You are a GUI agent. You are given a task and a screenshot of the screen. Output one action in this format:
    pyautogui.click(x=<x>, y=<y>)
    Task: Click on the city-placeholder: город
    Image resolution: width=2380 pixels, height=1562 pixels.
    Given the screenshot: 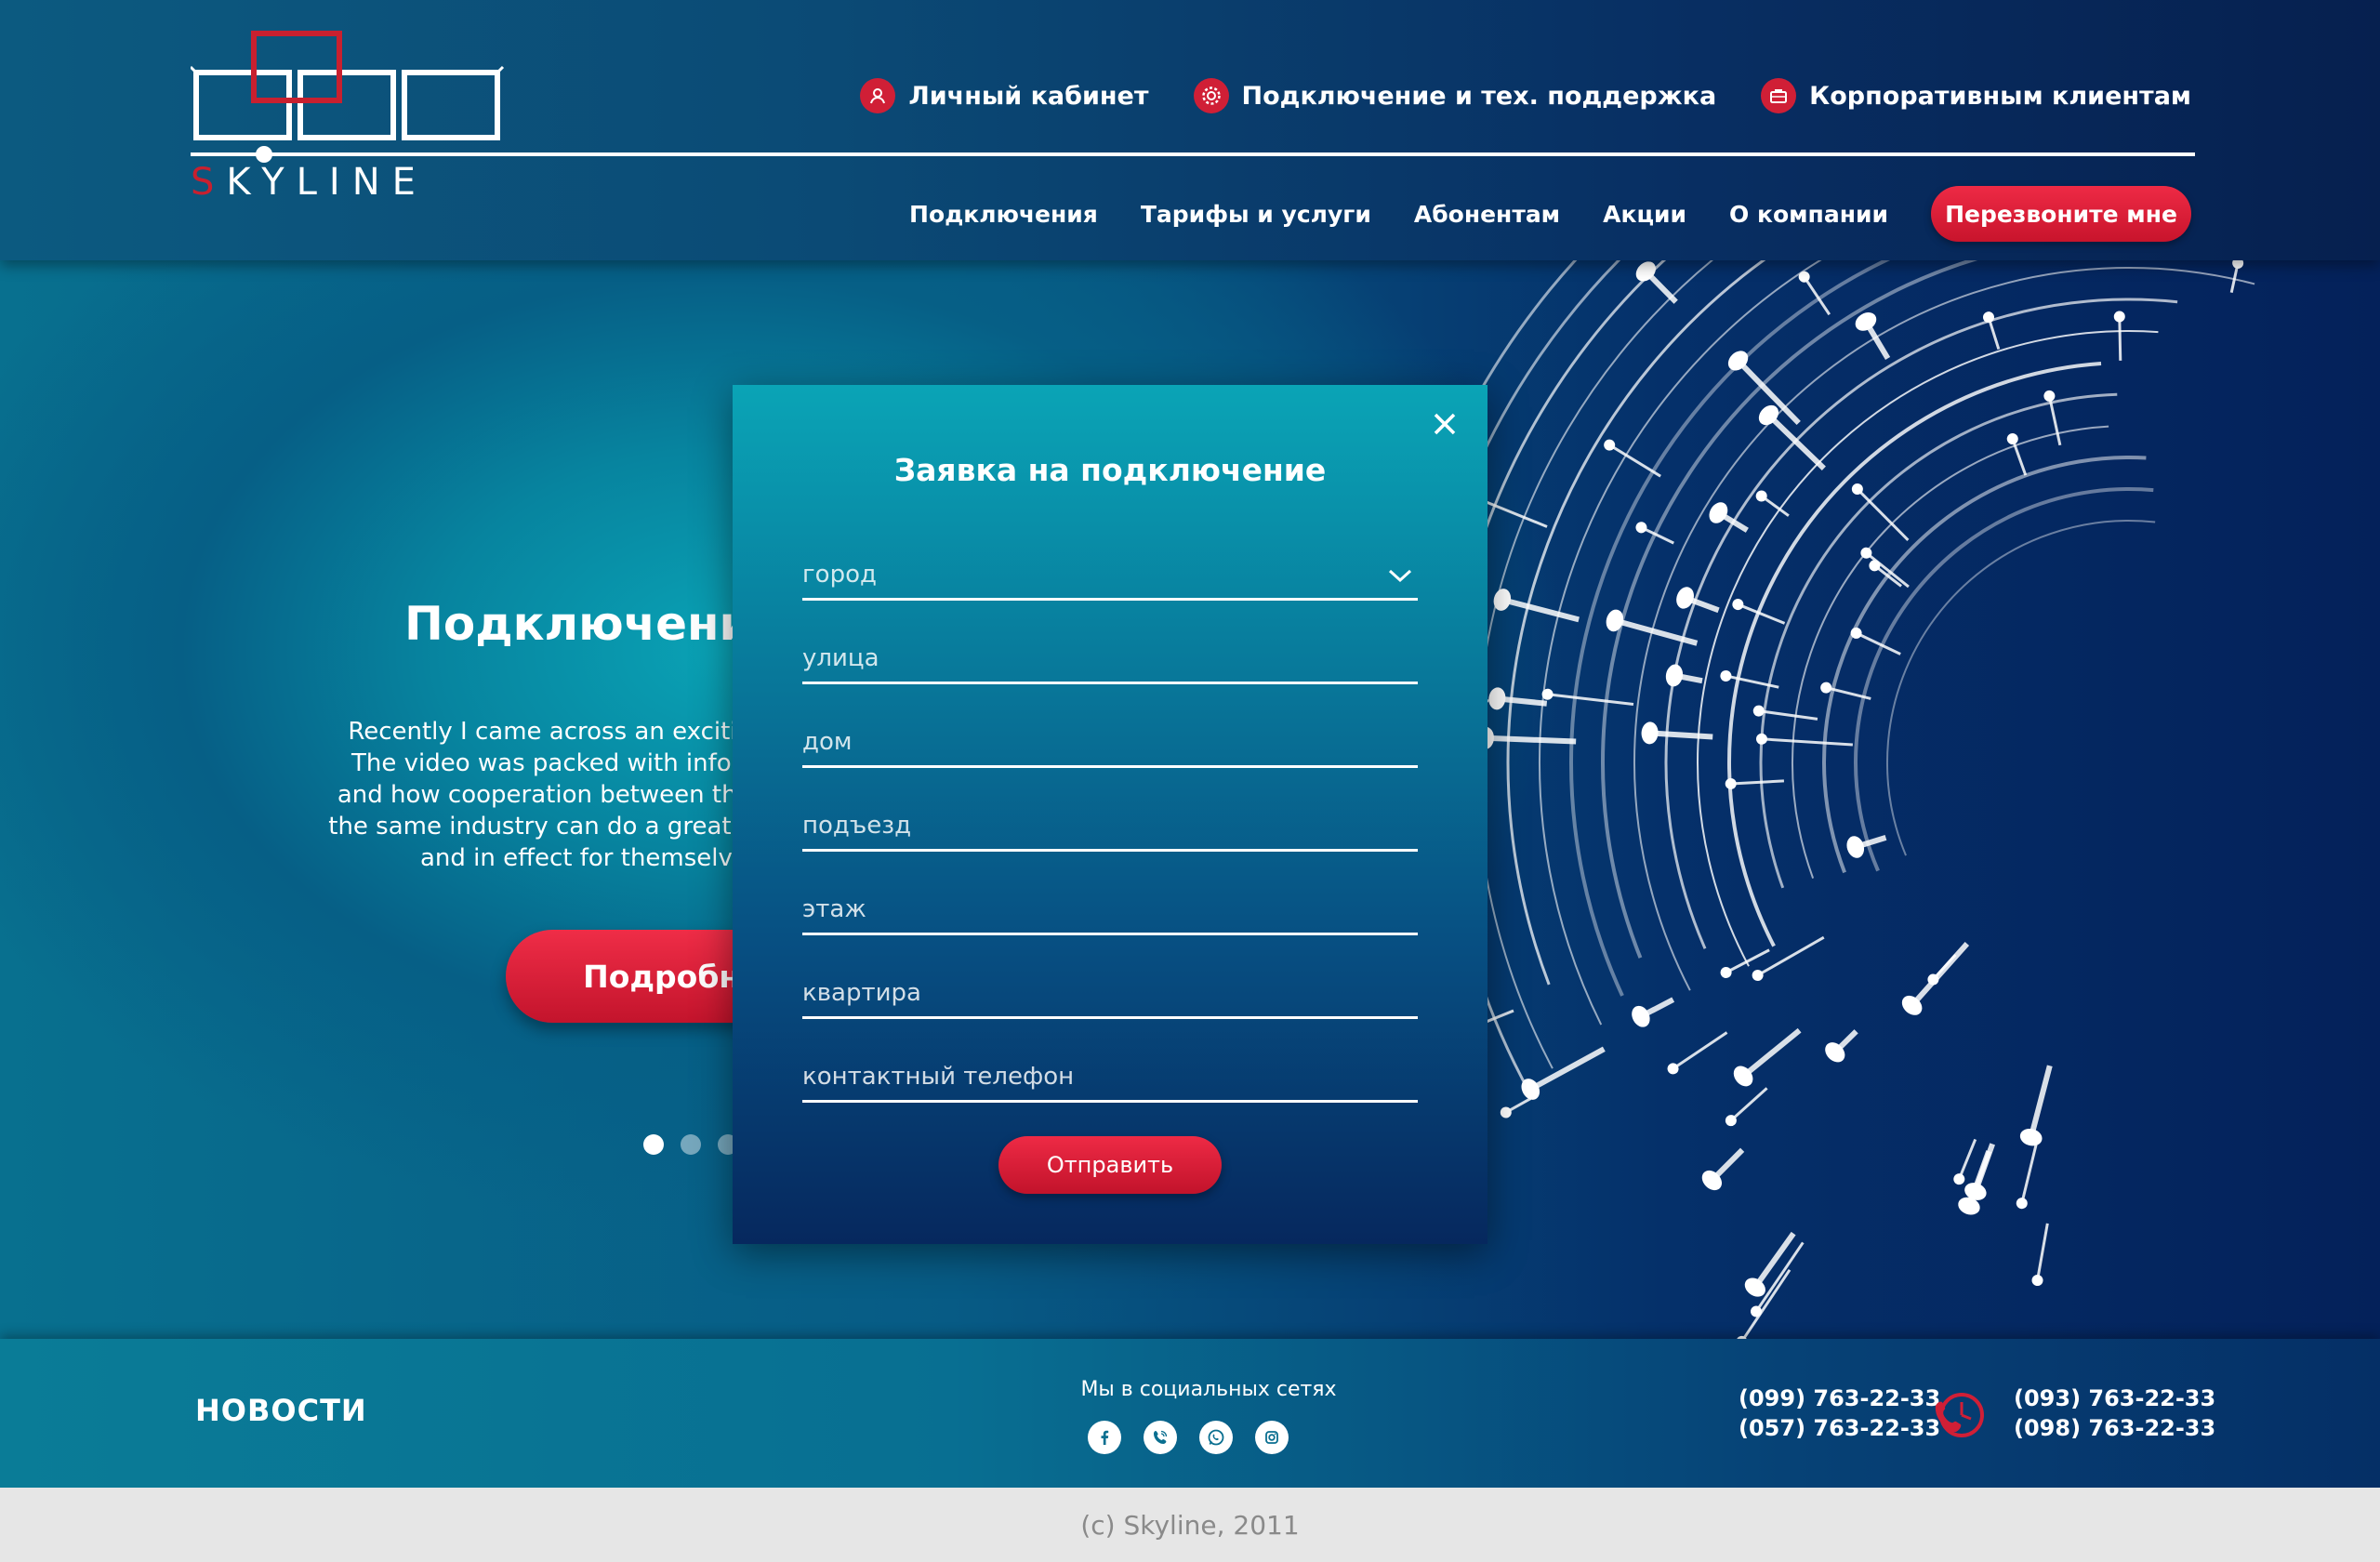 What is the action you would take?
    pyautogui.click(x=839, y=575)
    